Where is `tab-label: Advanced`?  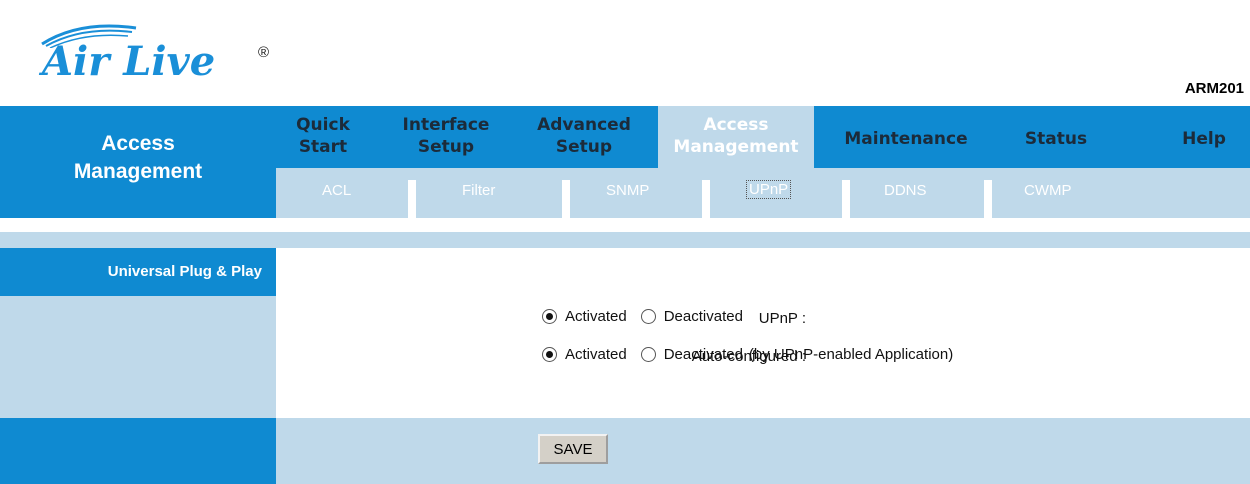
tab-label: Advanced is located at coordinates (584, 125).